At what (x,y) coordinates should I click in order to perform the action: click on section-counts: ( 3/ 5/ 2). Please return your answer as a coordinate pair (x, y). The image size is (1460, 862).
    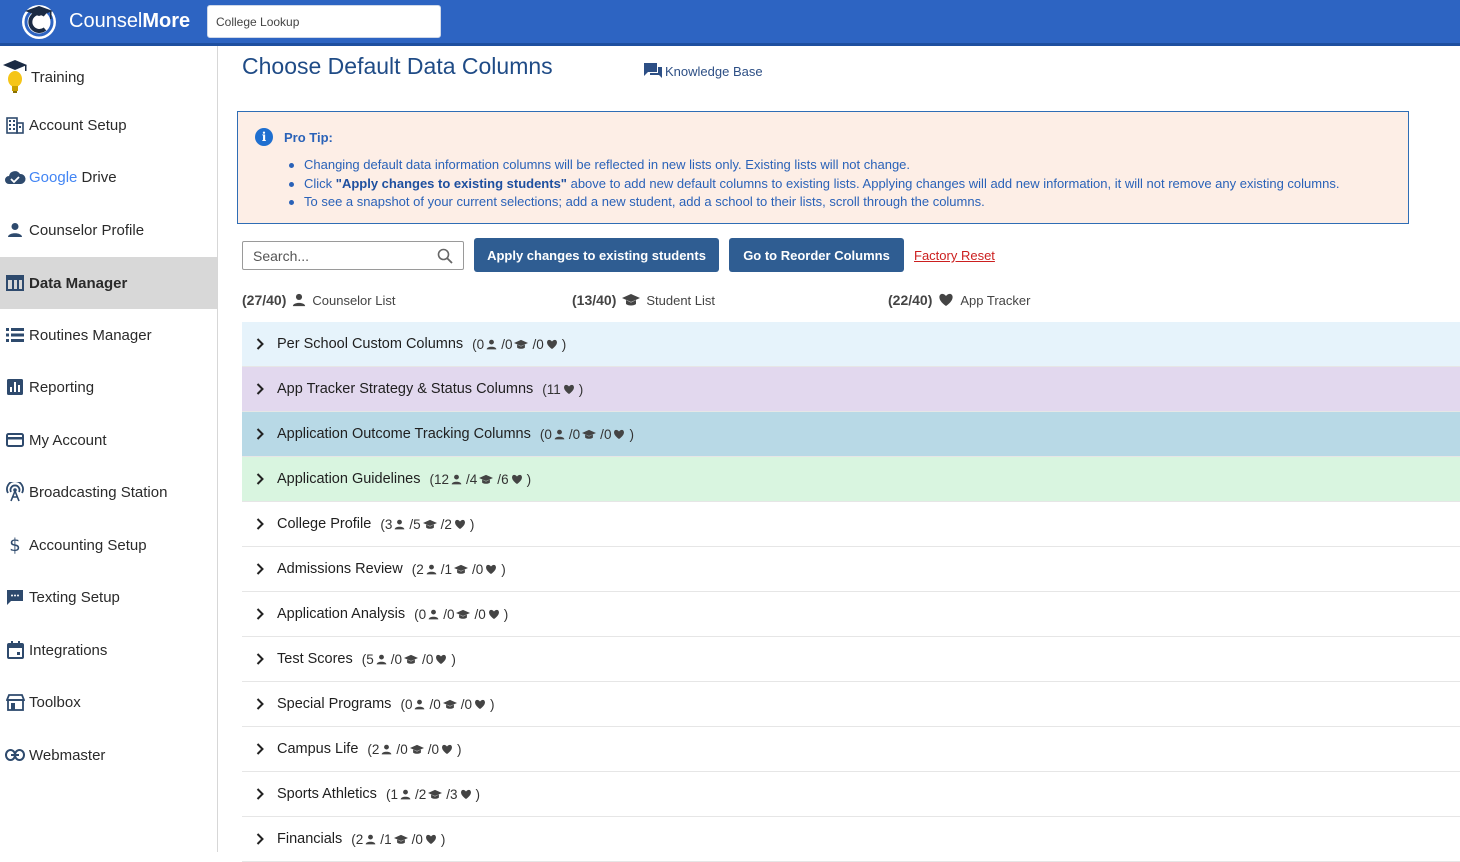
    Looking at the image, I should click on (427, 524).